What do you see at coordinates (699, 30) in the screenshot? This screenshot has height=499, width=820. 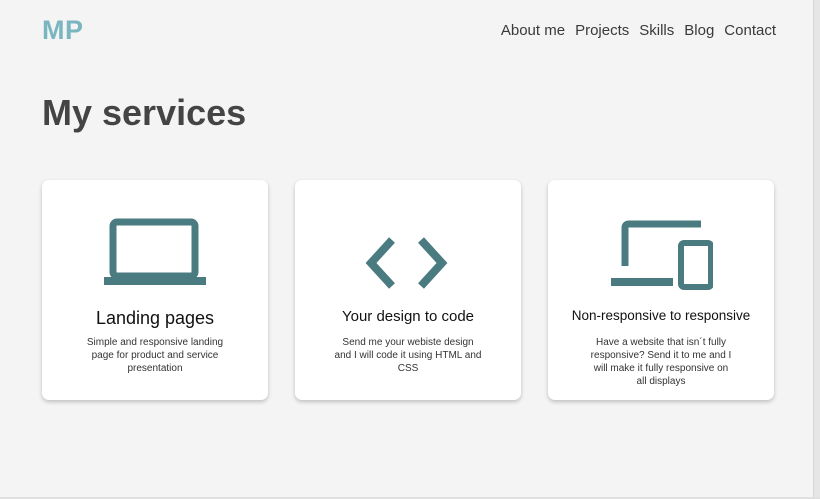 I see `nav-link-blog: Blog` at bounding box center [699, 30].